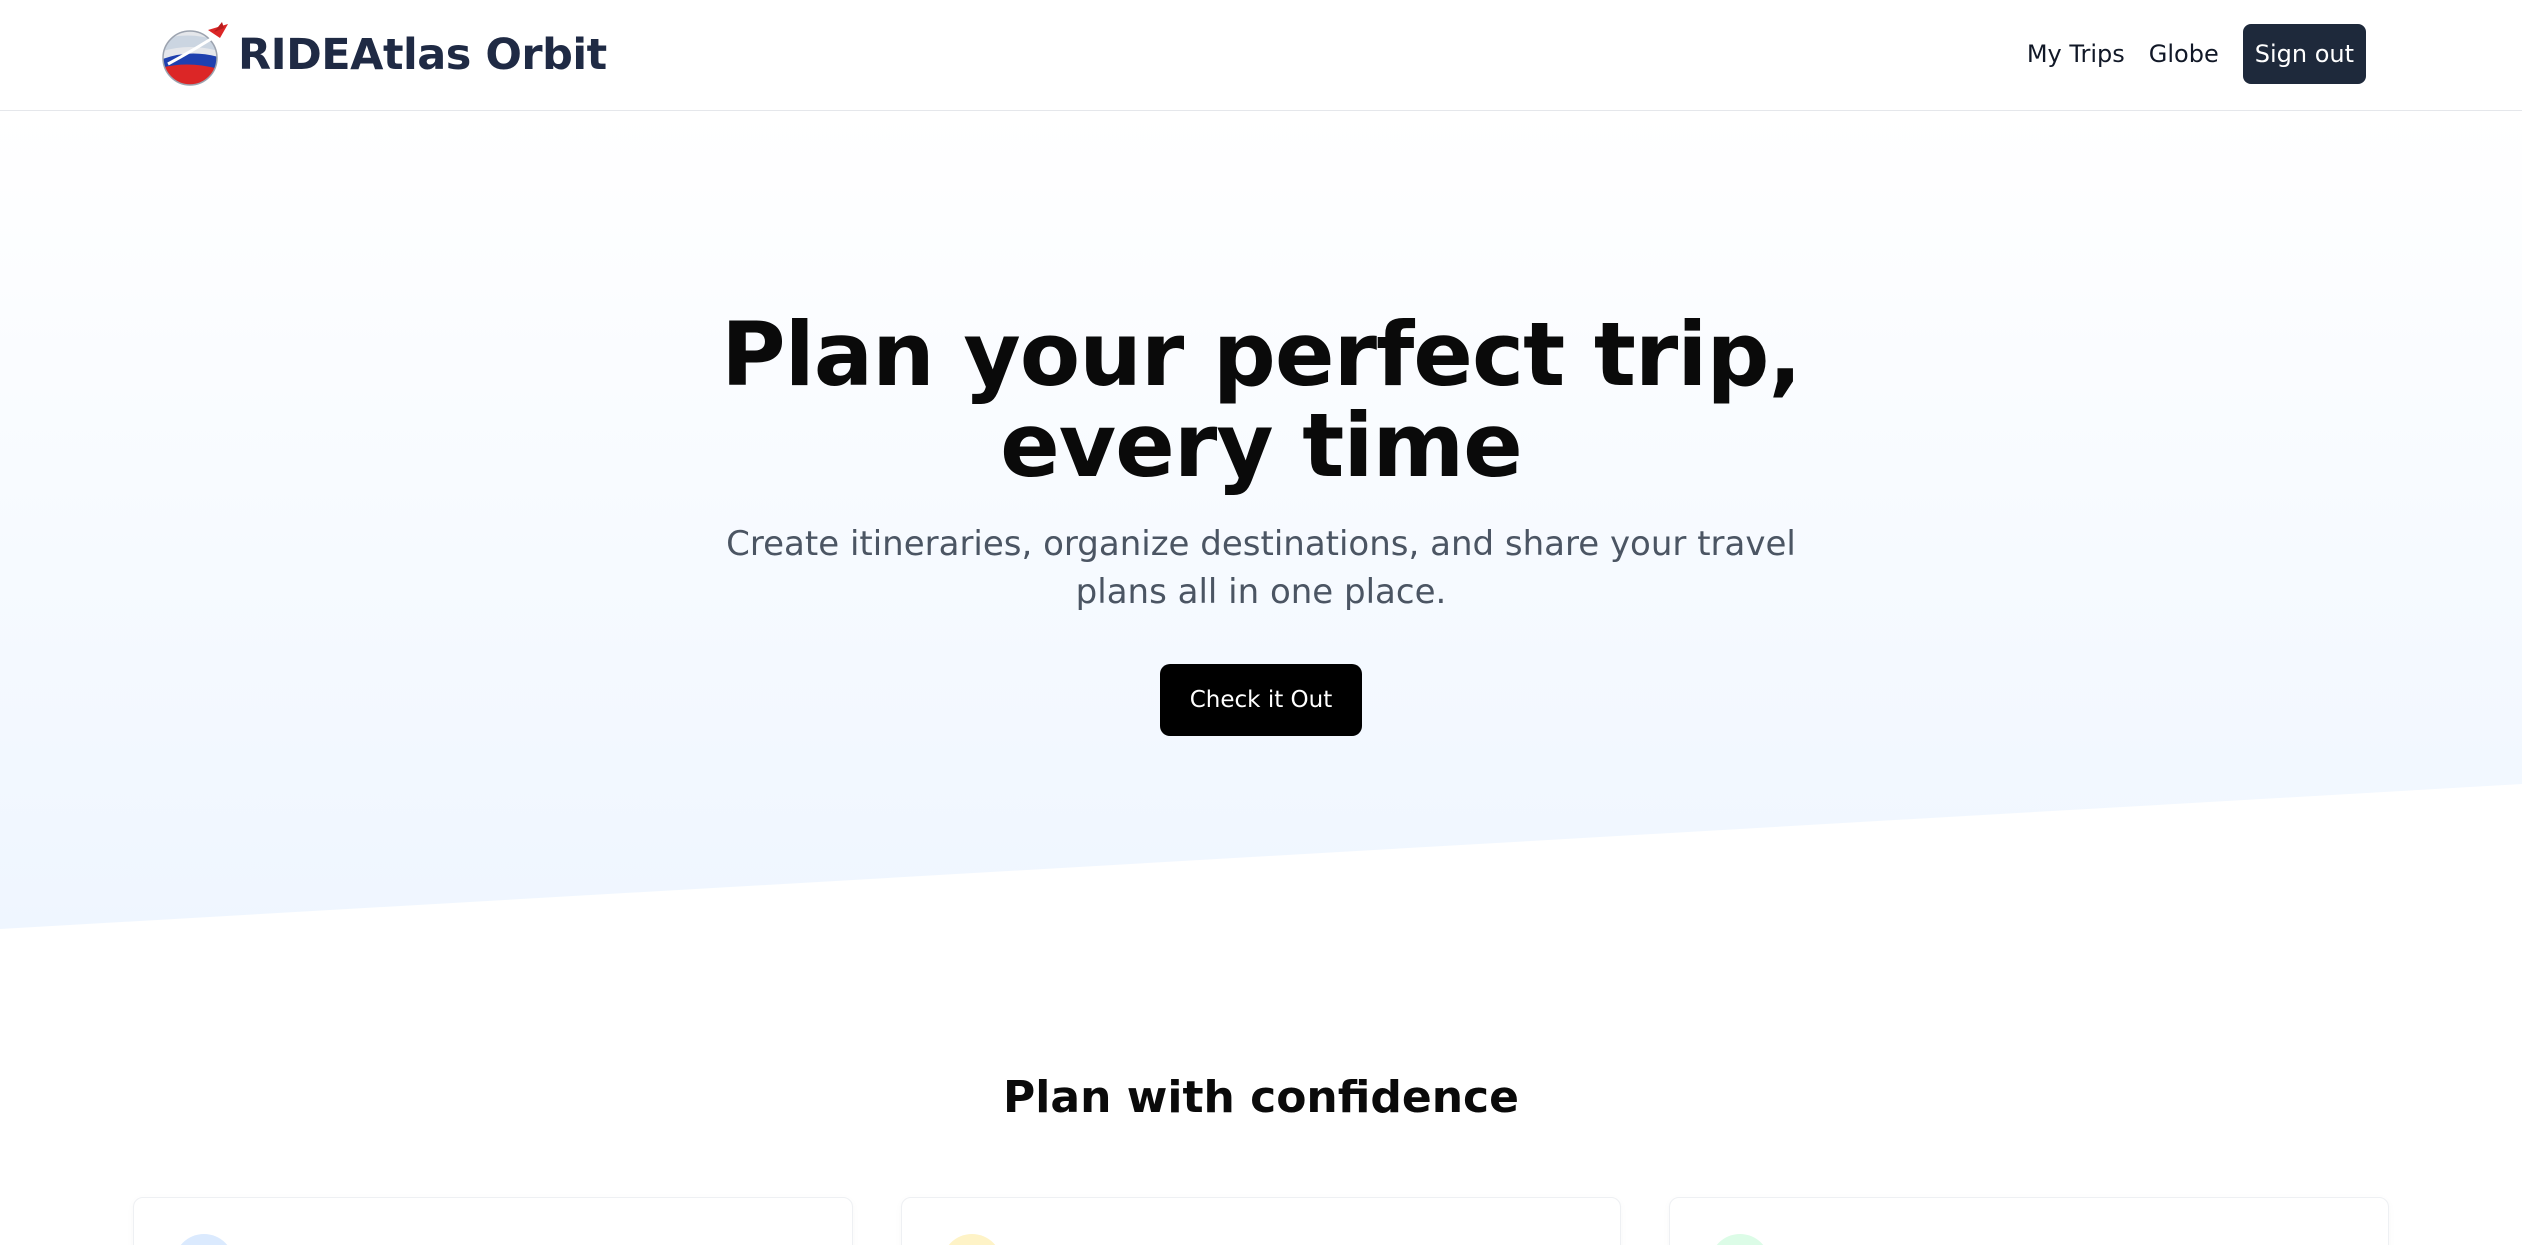  Describe the element at coordinates (1261, 1097) in the screenshot. I see `features-heading: Plan with confidence` at that location.